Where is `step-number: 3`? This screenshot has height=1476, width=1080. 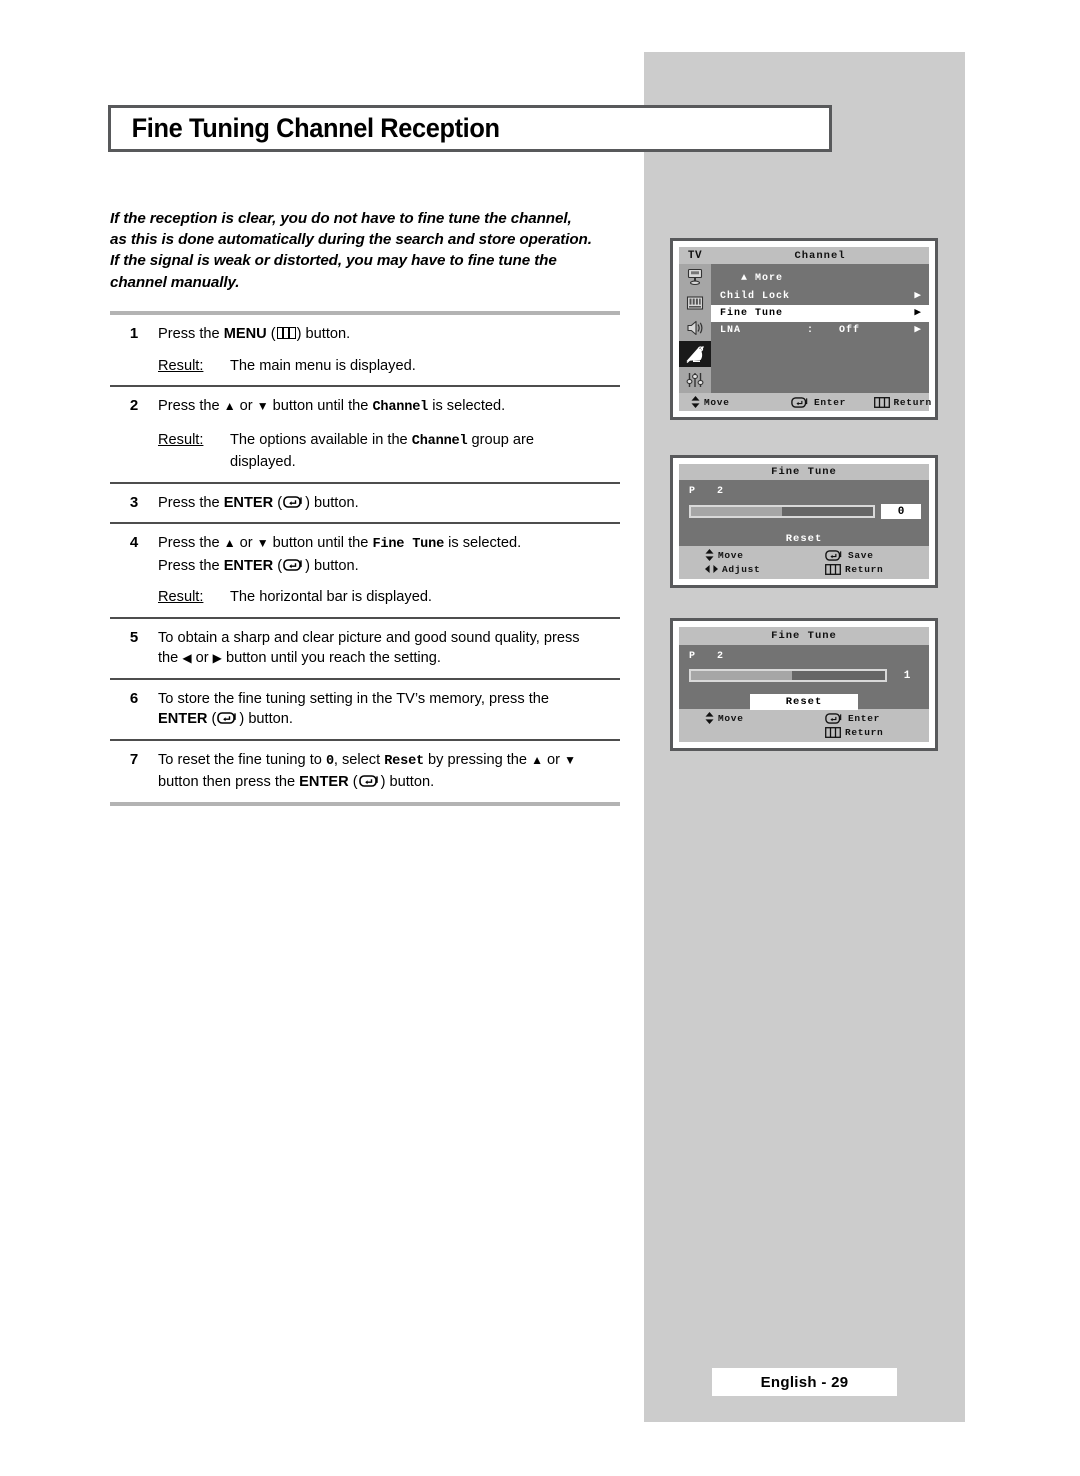
step-number: 3 is located at coordinates (134, 502).